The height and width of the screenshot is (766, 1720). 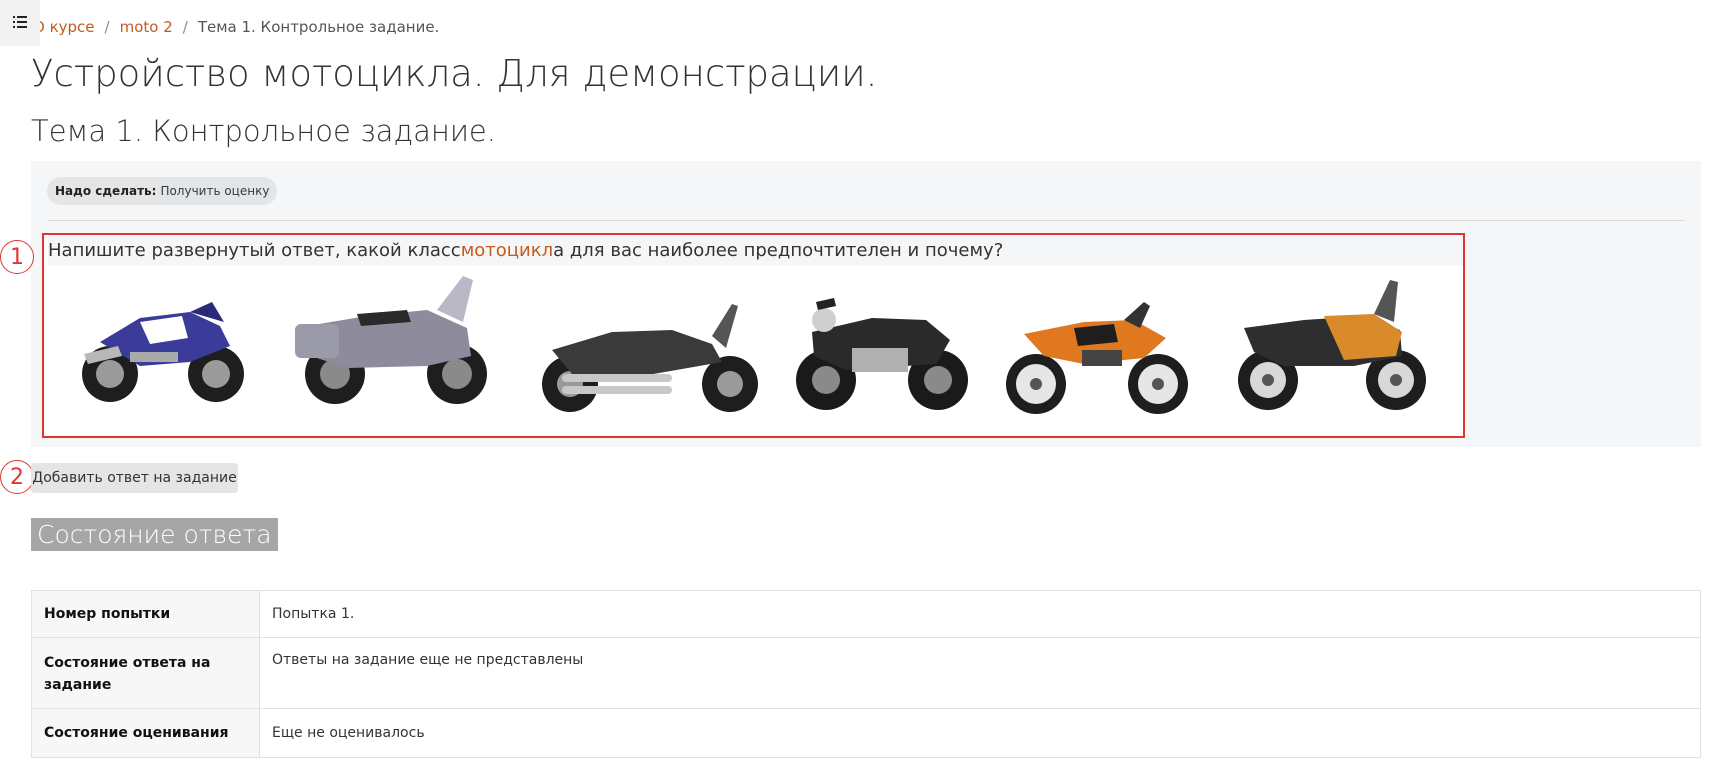 I want to click on adventure-motorcycle-image, so click(x=1332, y=345).